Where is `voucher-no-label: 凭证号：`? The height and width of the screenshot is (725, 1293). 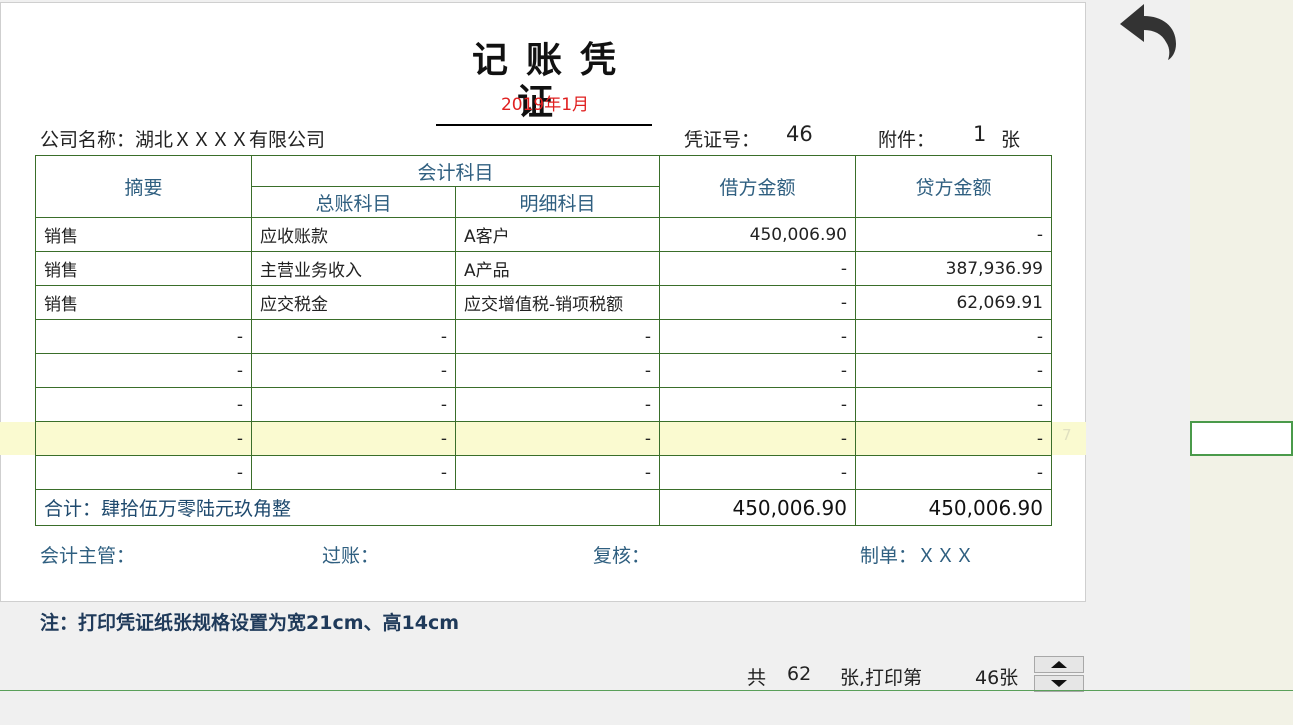 voucher-no-label: 凭证号： is located at coordinates (722, 140).